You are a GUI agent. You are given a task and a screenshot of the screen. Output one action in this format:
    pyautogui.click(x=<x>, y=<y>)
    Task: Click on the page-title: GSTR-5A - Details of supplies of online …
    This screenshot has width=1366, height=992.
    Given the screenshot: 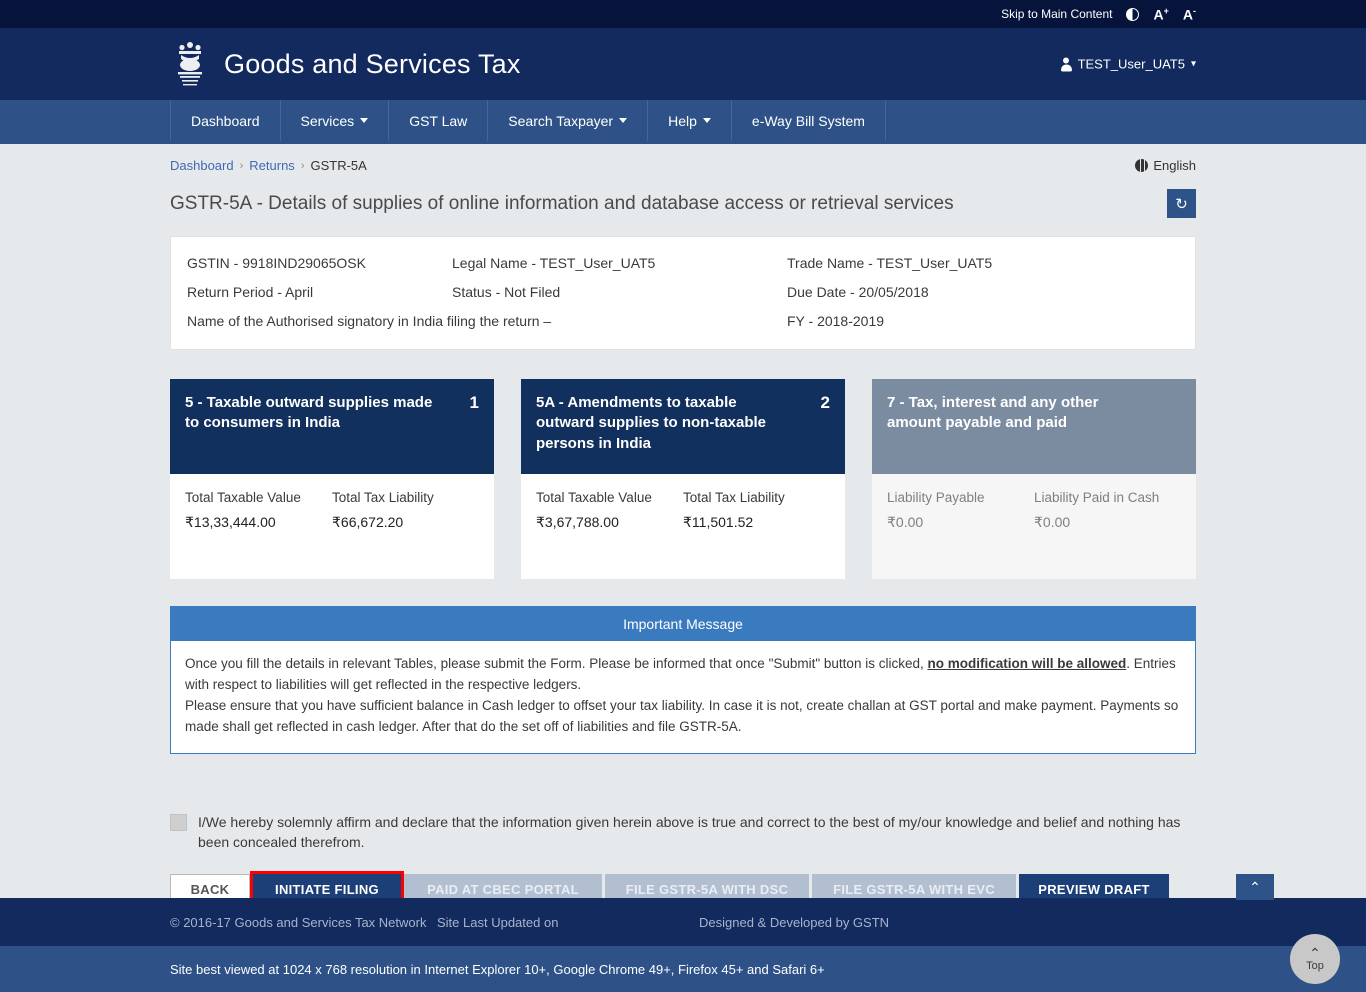 What is the action you would take?
    pyautogui.click(x=562, y=203)
    